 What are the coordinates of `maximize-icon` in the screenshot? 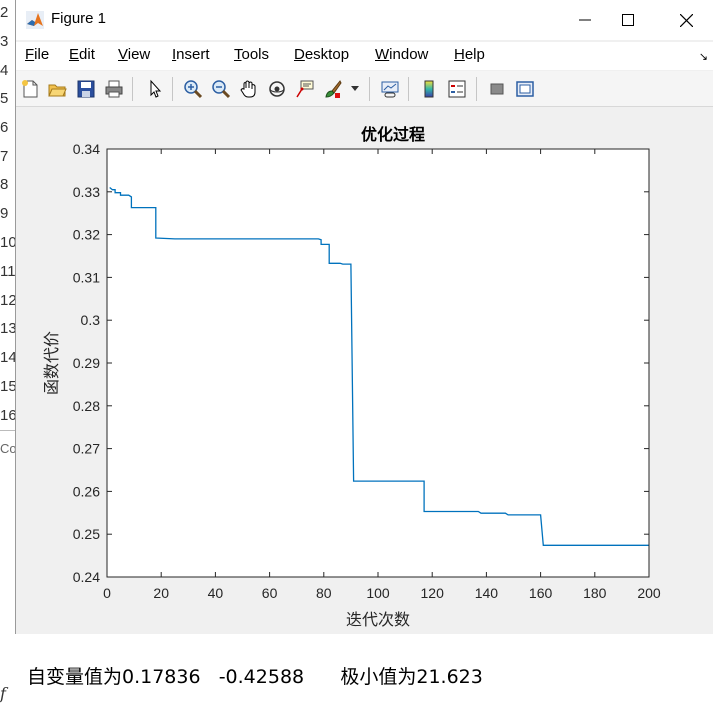 It's located at (628, 20).